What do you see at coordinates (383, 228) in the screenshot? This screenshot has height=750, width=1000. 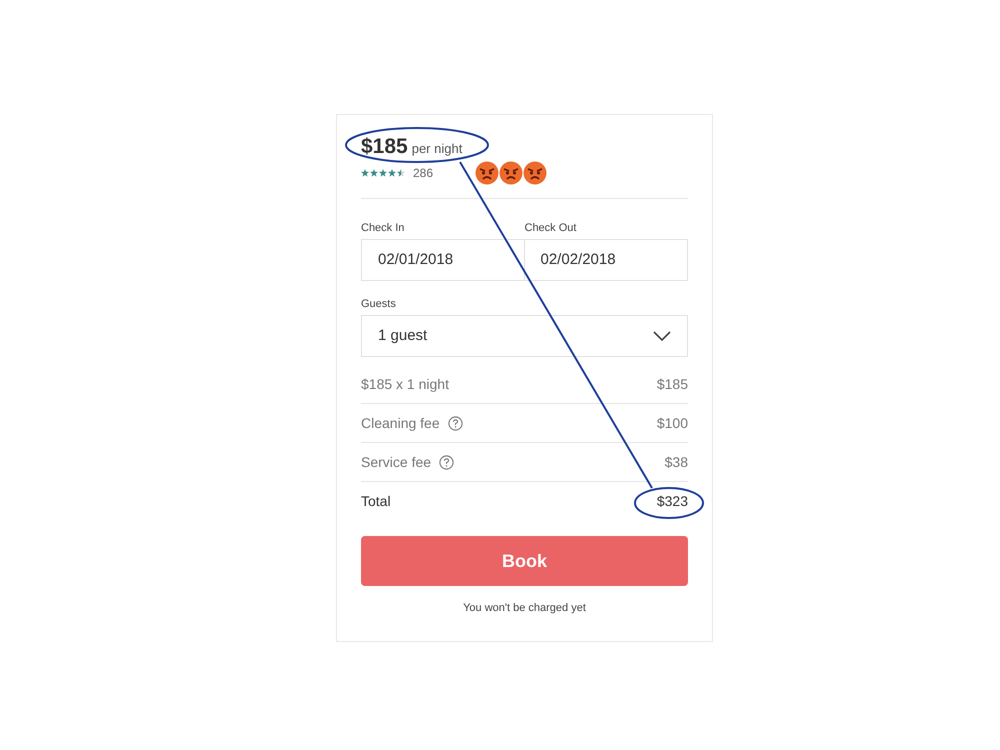 I see `date-label: Check In` at bounding box center [383, 228].